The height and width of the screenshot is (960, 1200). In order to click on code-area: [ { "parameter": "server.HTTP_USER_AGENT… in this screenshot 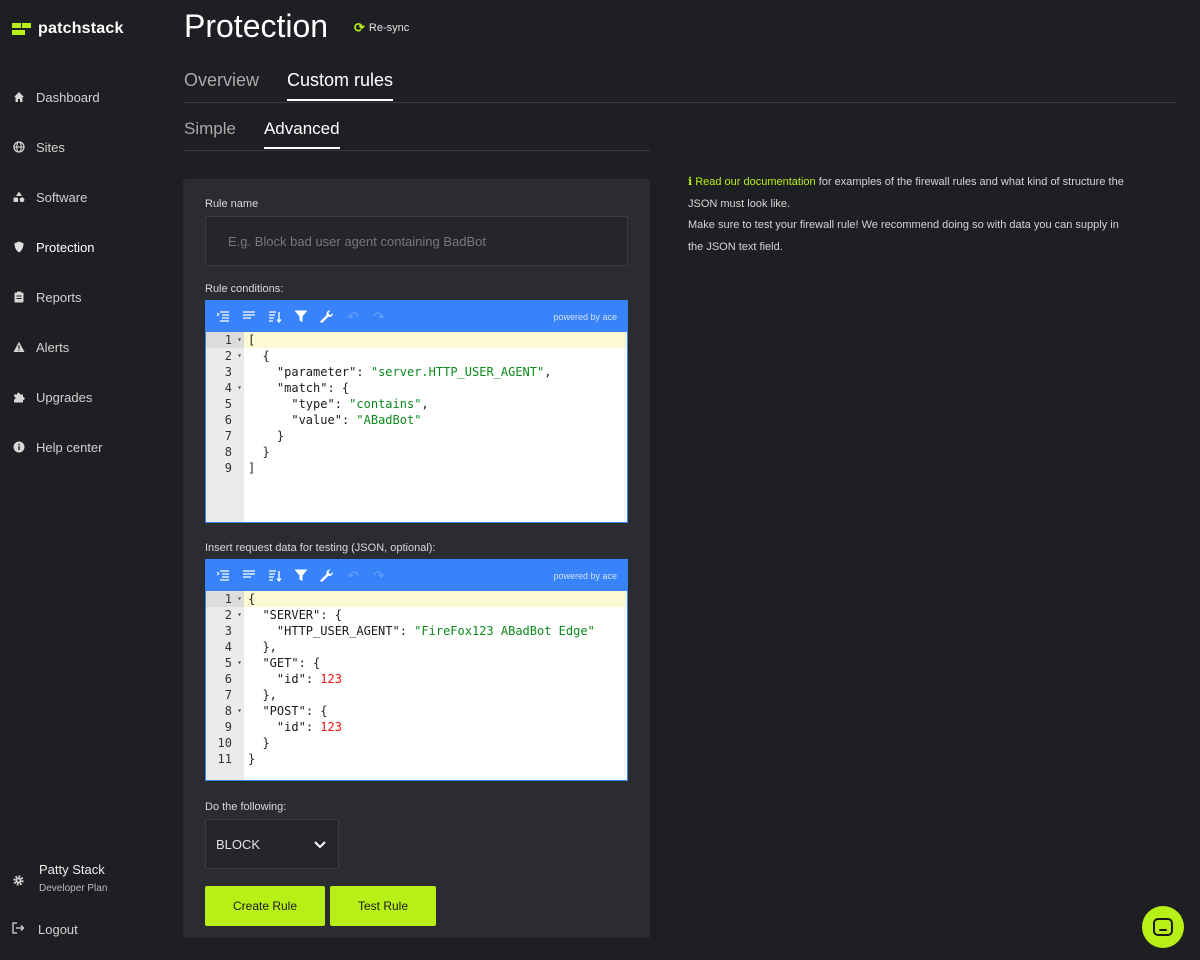, I will do `click(435, 427)`.